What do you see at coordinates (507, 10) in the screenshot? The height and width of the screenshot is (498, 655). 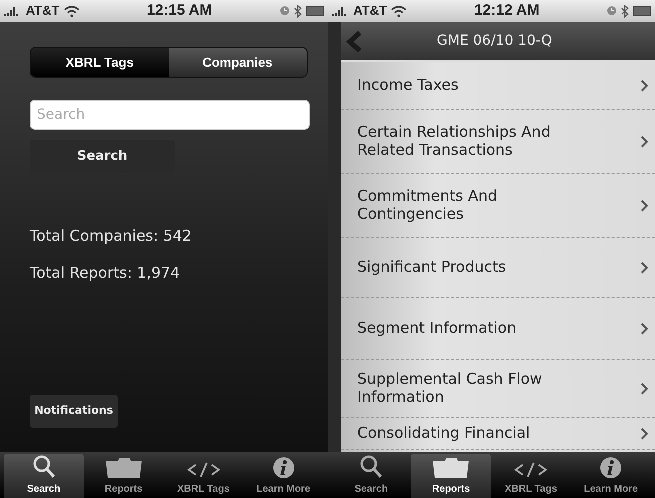 I see `status-time: 12:12 AM` at bounding box center [507, 10].